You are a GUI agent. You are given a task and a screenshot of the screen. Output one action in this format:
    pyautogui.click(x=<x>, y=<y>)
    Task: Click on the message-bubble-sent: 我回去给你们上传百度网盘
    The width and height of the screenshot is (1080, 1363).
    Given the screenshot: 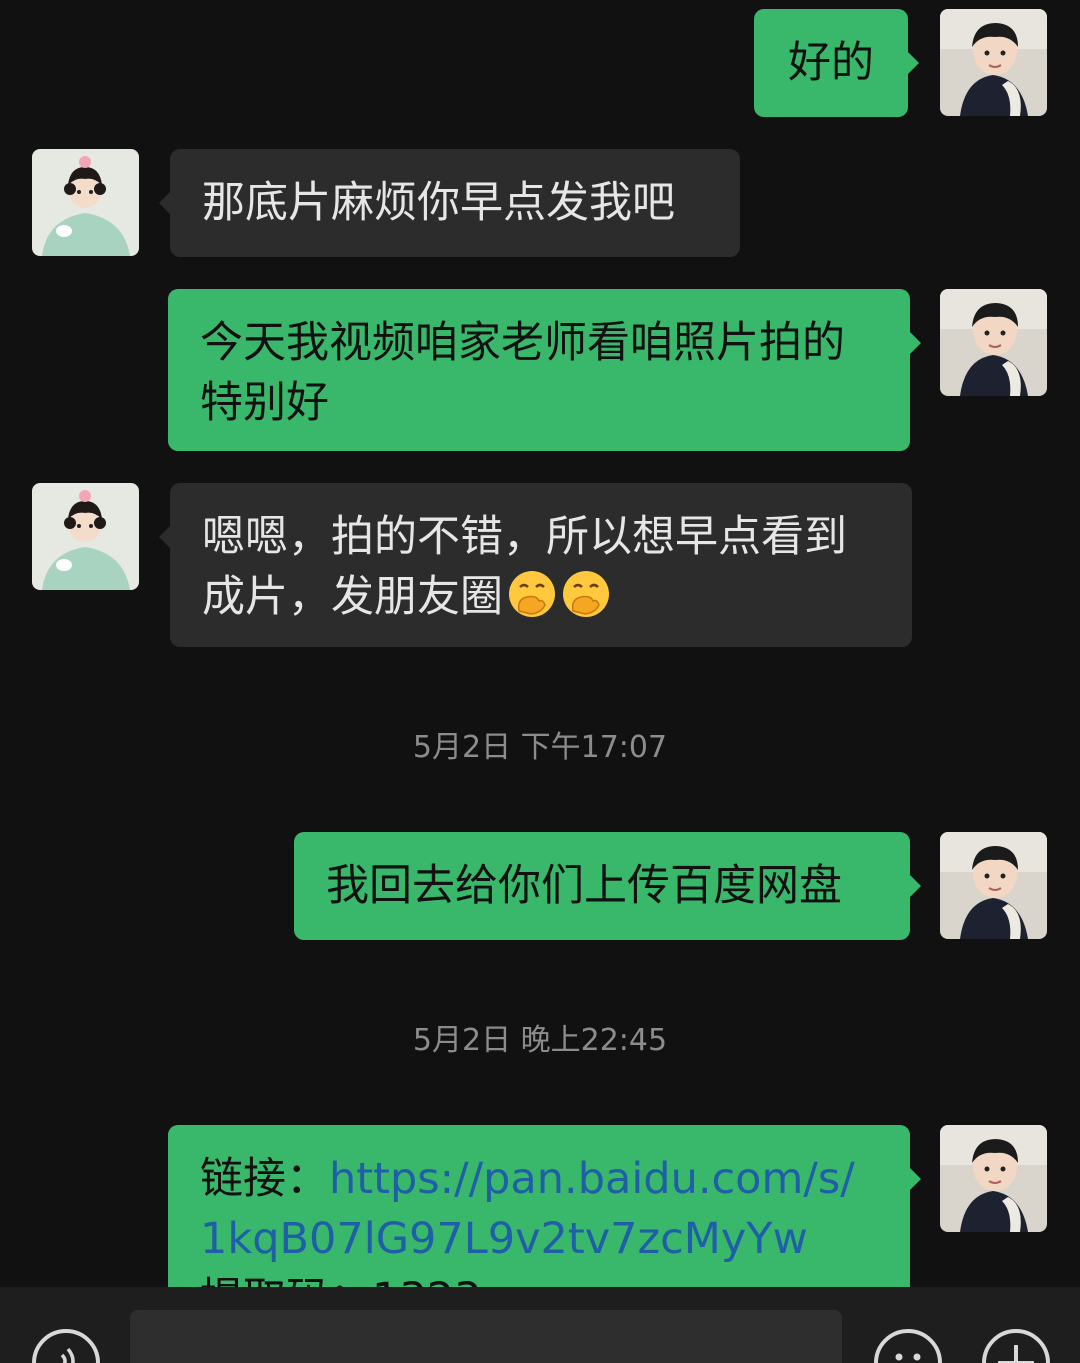 What is the action you would take?
    pyautogui.click(x=607, y=886)
    